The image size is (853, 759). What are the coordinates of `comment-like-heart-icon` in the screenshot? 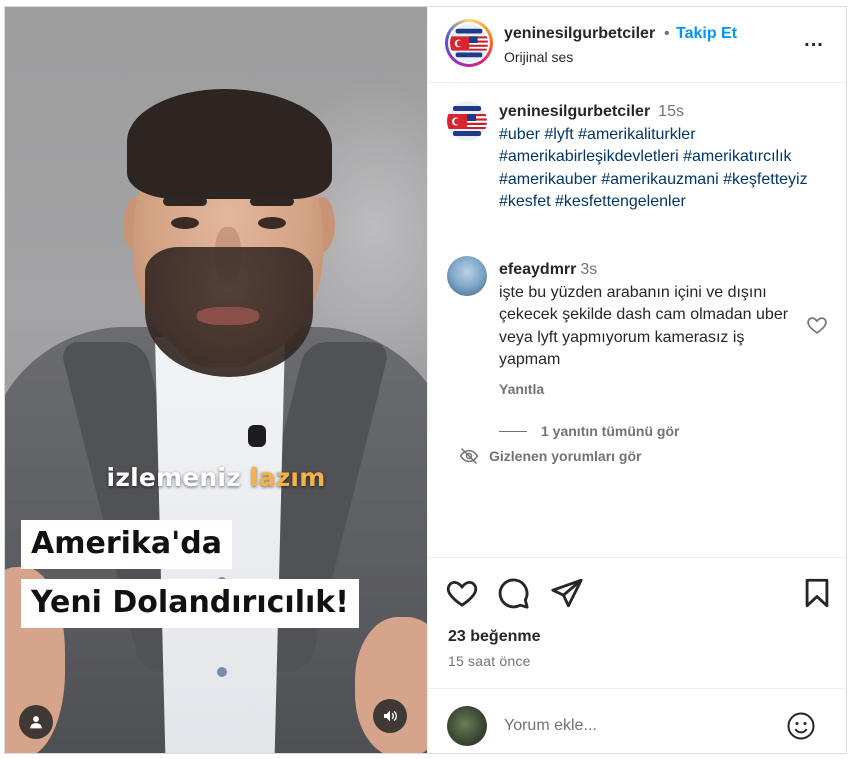 It's located at (817, 325).